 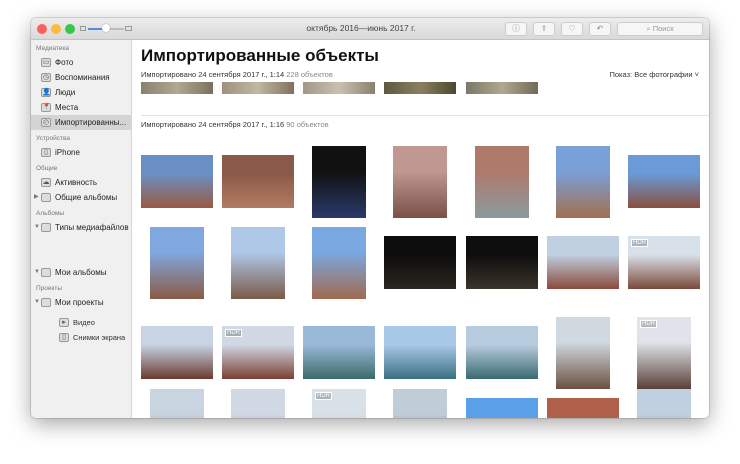 What do you see at coordinates (600, 29) in the screenshot?
I see `rotate-button: ↶` at bounding box center [600, 29].